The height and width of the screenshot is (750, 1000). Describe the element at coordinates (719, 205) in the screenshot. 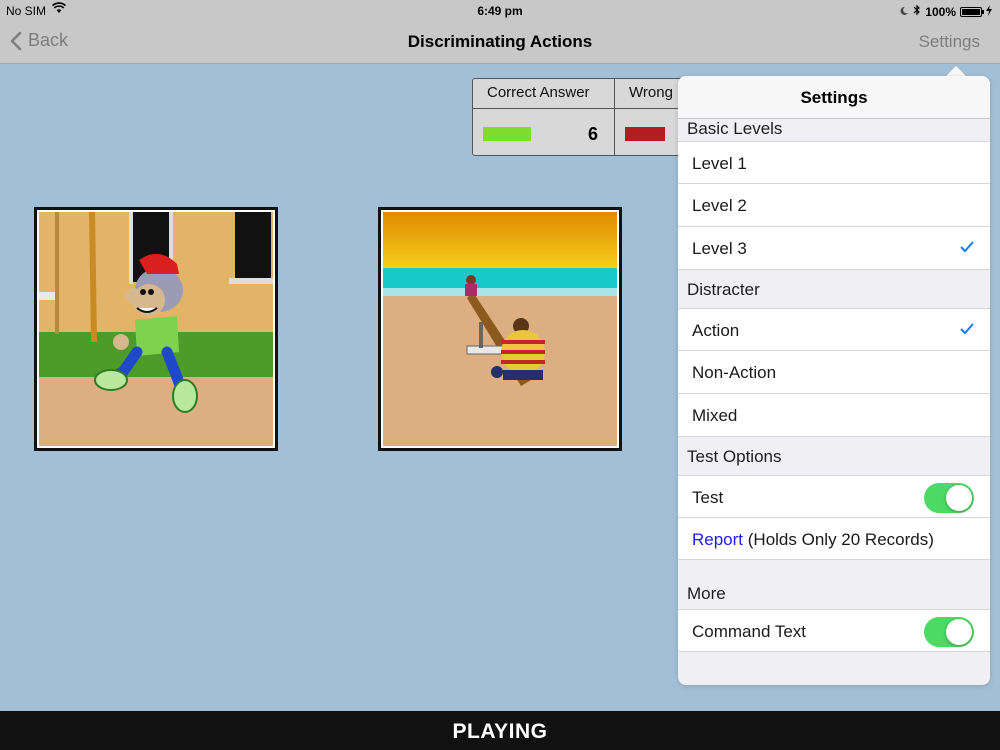

I see `level-2-label: Level 2` at that location.